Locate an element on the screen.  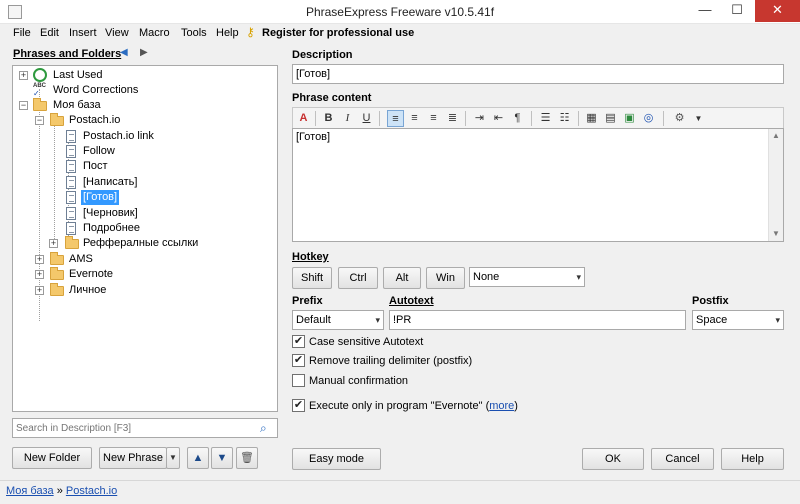
win-modifier-button: Win is located at coordinates (445, 278).